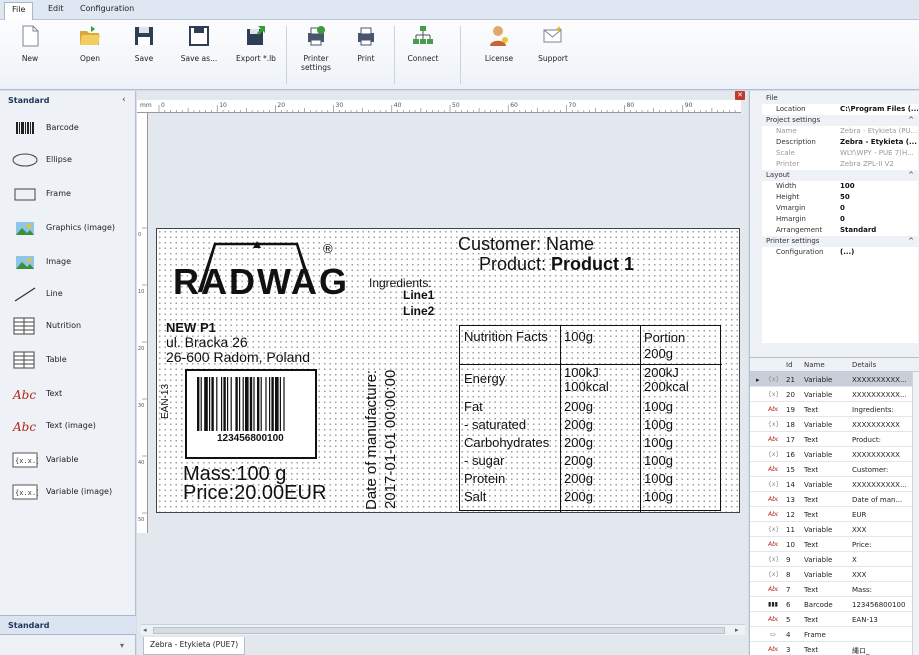 The width and height of the screenshot is (919, 655). What do you see at coordinates (840, 241) in the screenshot?
I see `property-section-title: Printer settings ^` at bounding box center [840, 241].